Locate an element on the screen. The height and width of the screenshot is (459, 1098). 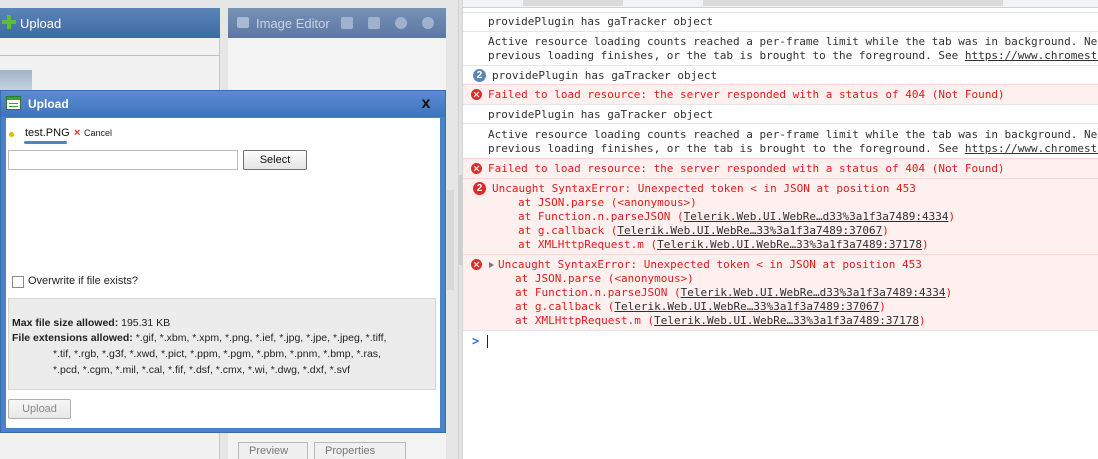
image-editor-icon is located at coordinates (243, 22).